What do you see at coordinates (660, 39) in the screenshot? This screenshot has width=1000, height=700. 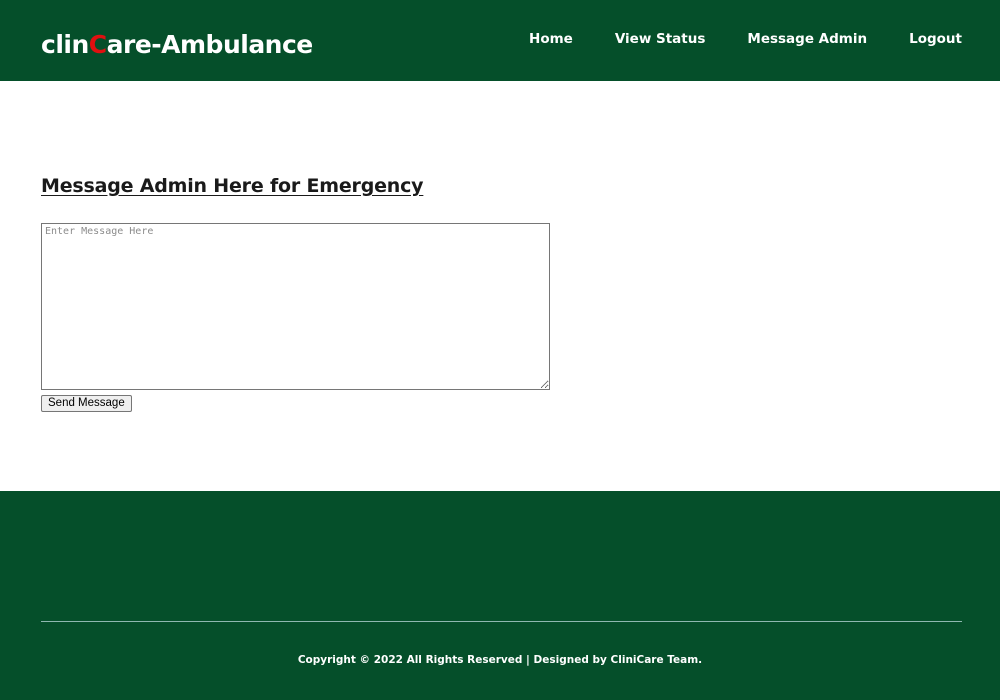 I see `nav-view-status: View Status` at bounding box center [660, 39].